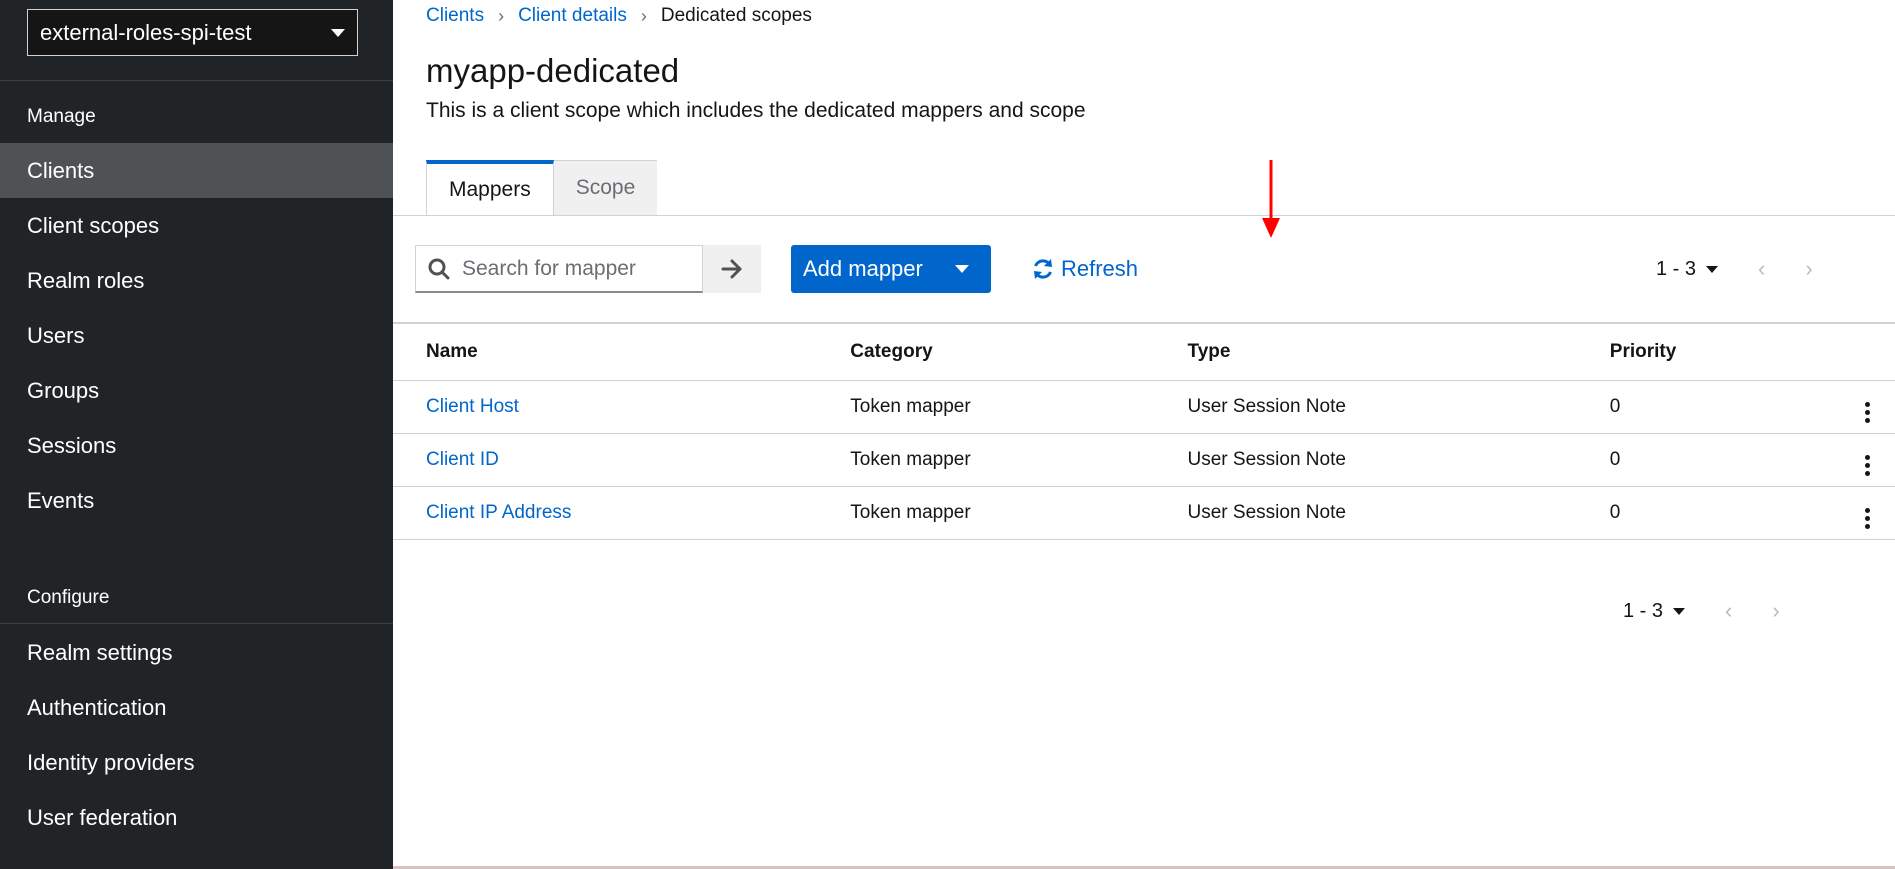 The height and width of the screenshot is (869, 1895). I want to click on annotation-arrow-icon, so click(1271, 199).